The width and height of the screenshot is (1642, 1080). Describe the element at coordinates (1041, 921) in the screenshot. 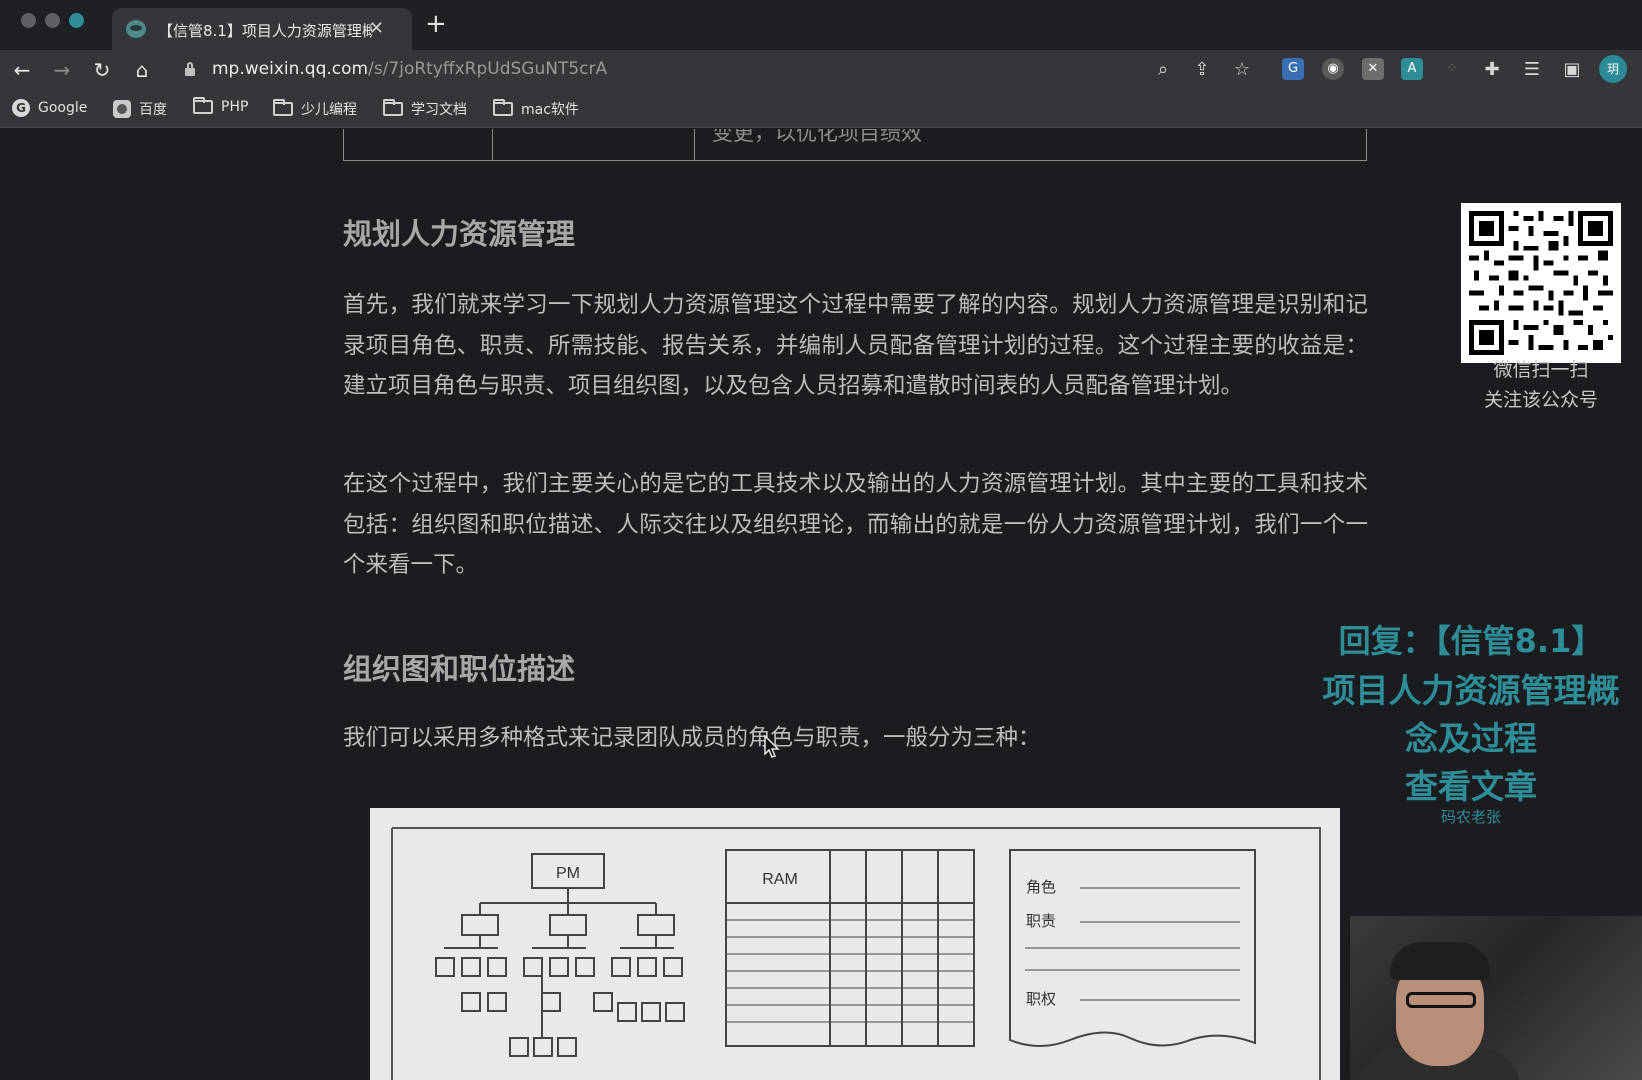

I see `form-field-duty: 职责` at that location.